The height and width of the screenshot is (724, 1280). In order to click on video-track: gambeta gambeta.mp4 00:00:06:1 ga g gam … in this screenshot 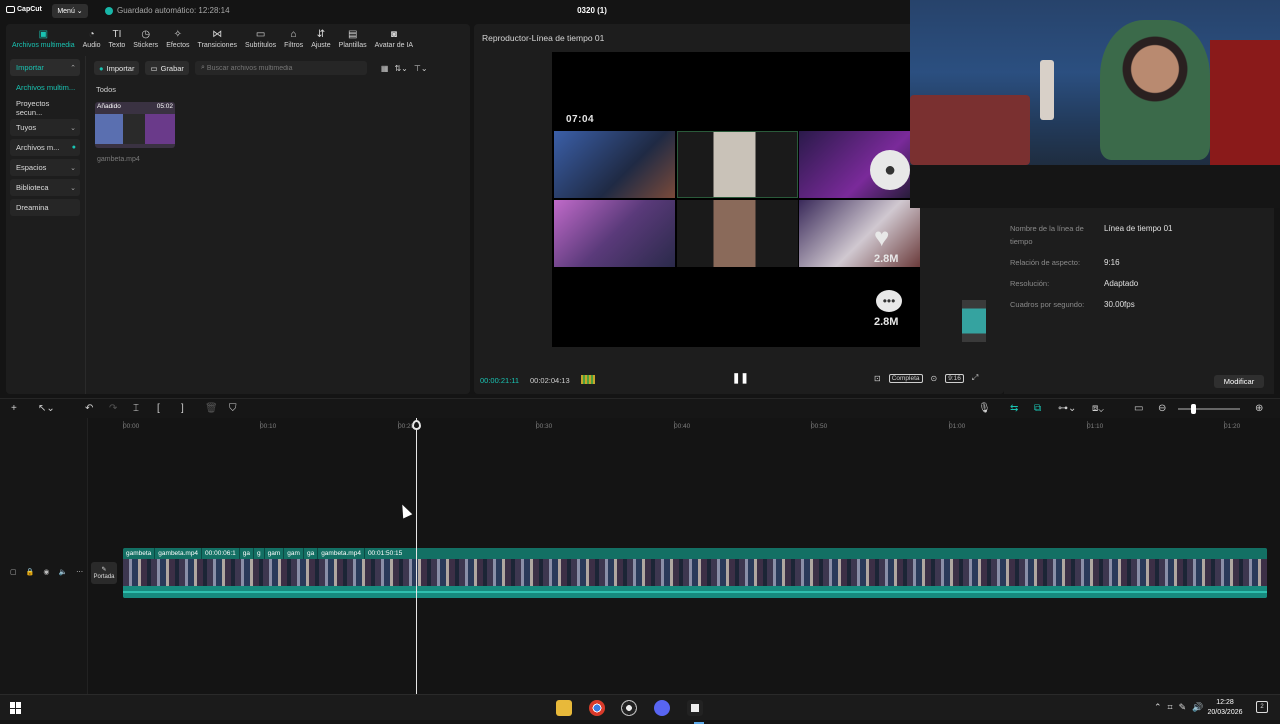, I will do `click(695, 573)`.